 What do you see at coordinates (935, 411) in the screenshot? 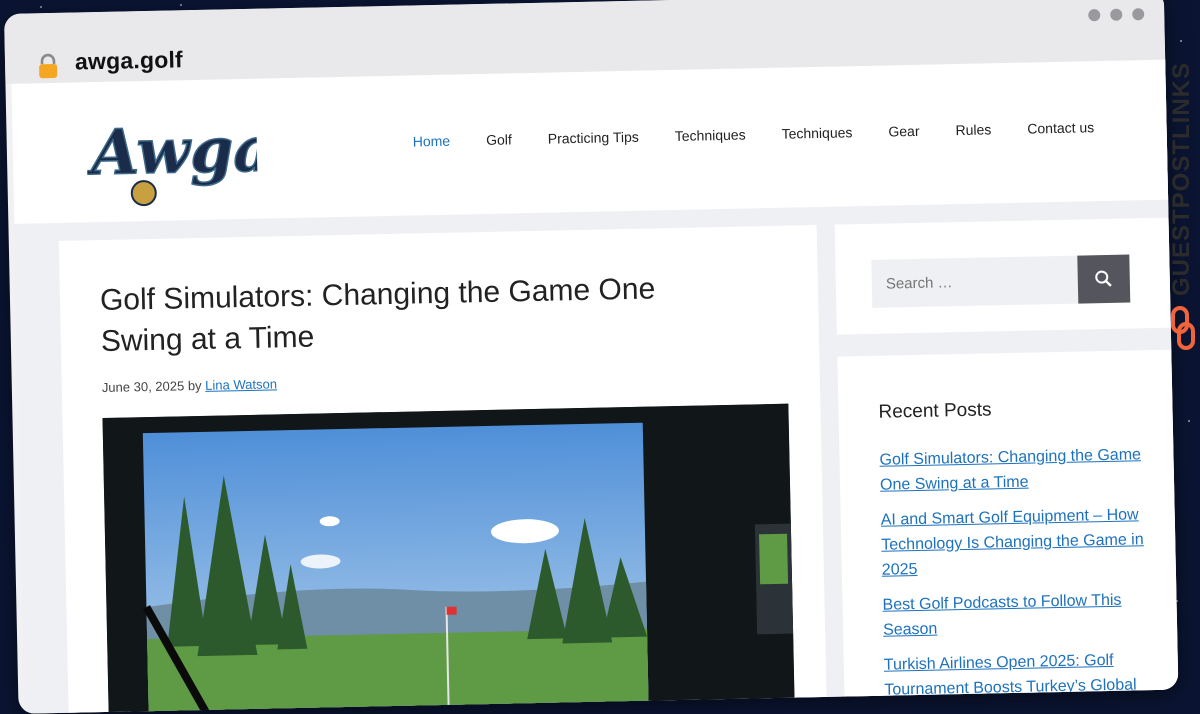
I see `recent-posts-heading: Recent Posts` at bounding box center [935, 411].